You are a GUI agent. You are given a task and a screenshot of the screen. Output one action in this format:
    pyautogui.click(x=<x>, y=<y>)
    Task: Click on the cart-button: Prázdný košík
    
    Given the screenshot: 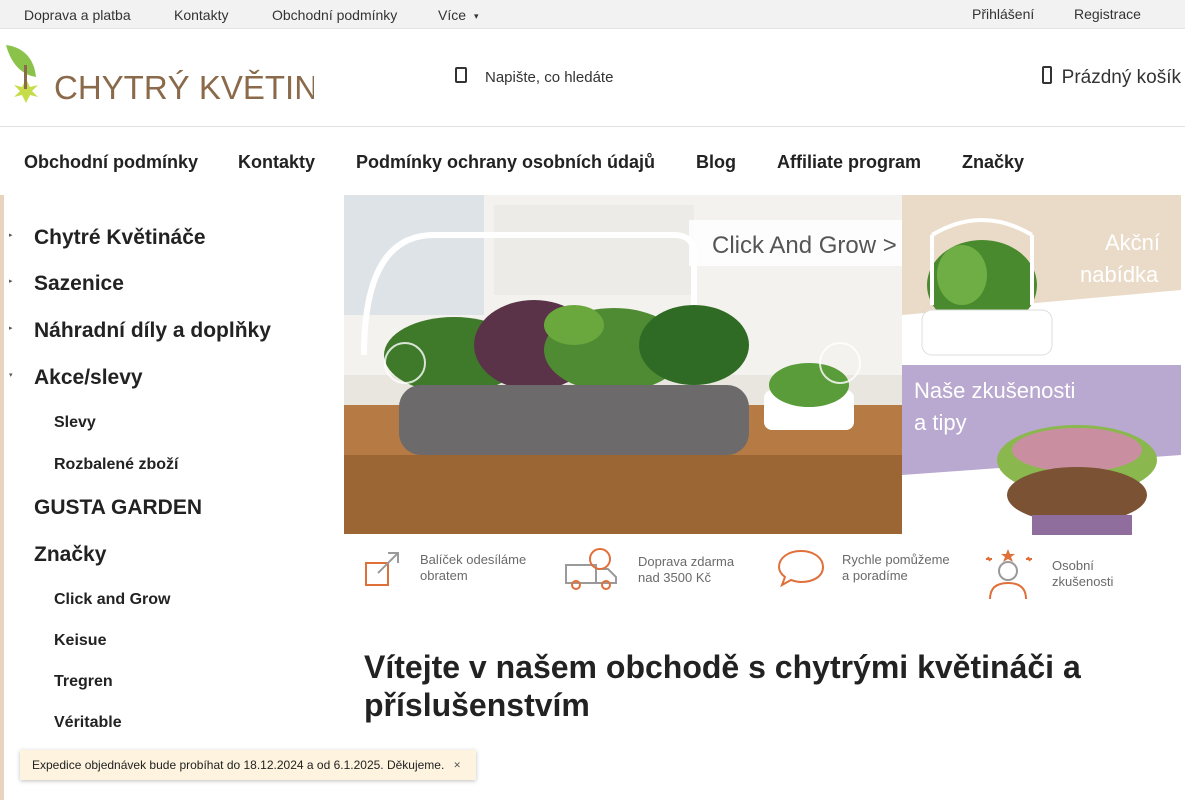 What is the action you would take?
    pyautogui.click(x=1111, y=78)
    